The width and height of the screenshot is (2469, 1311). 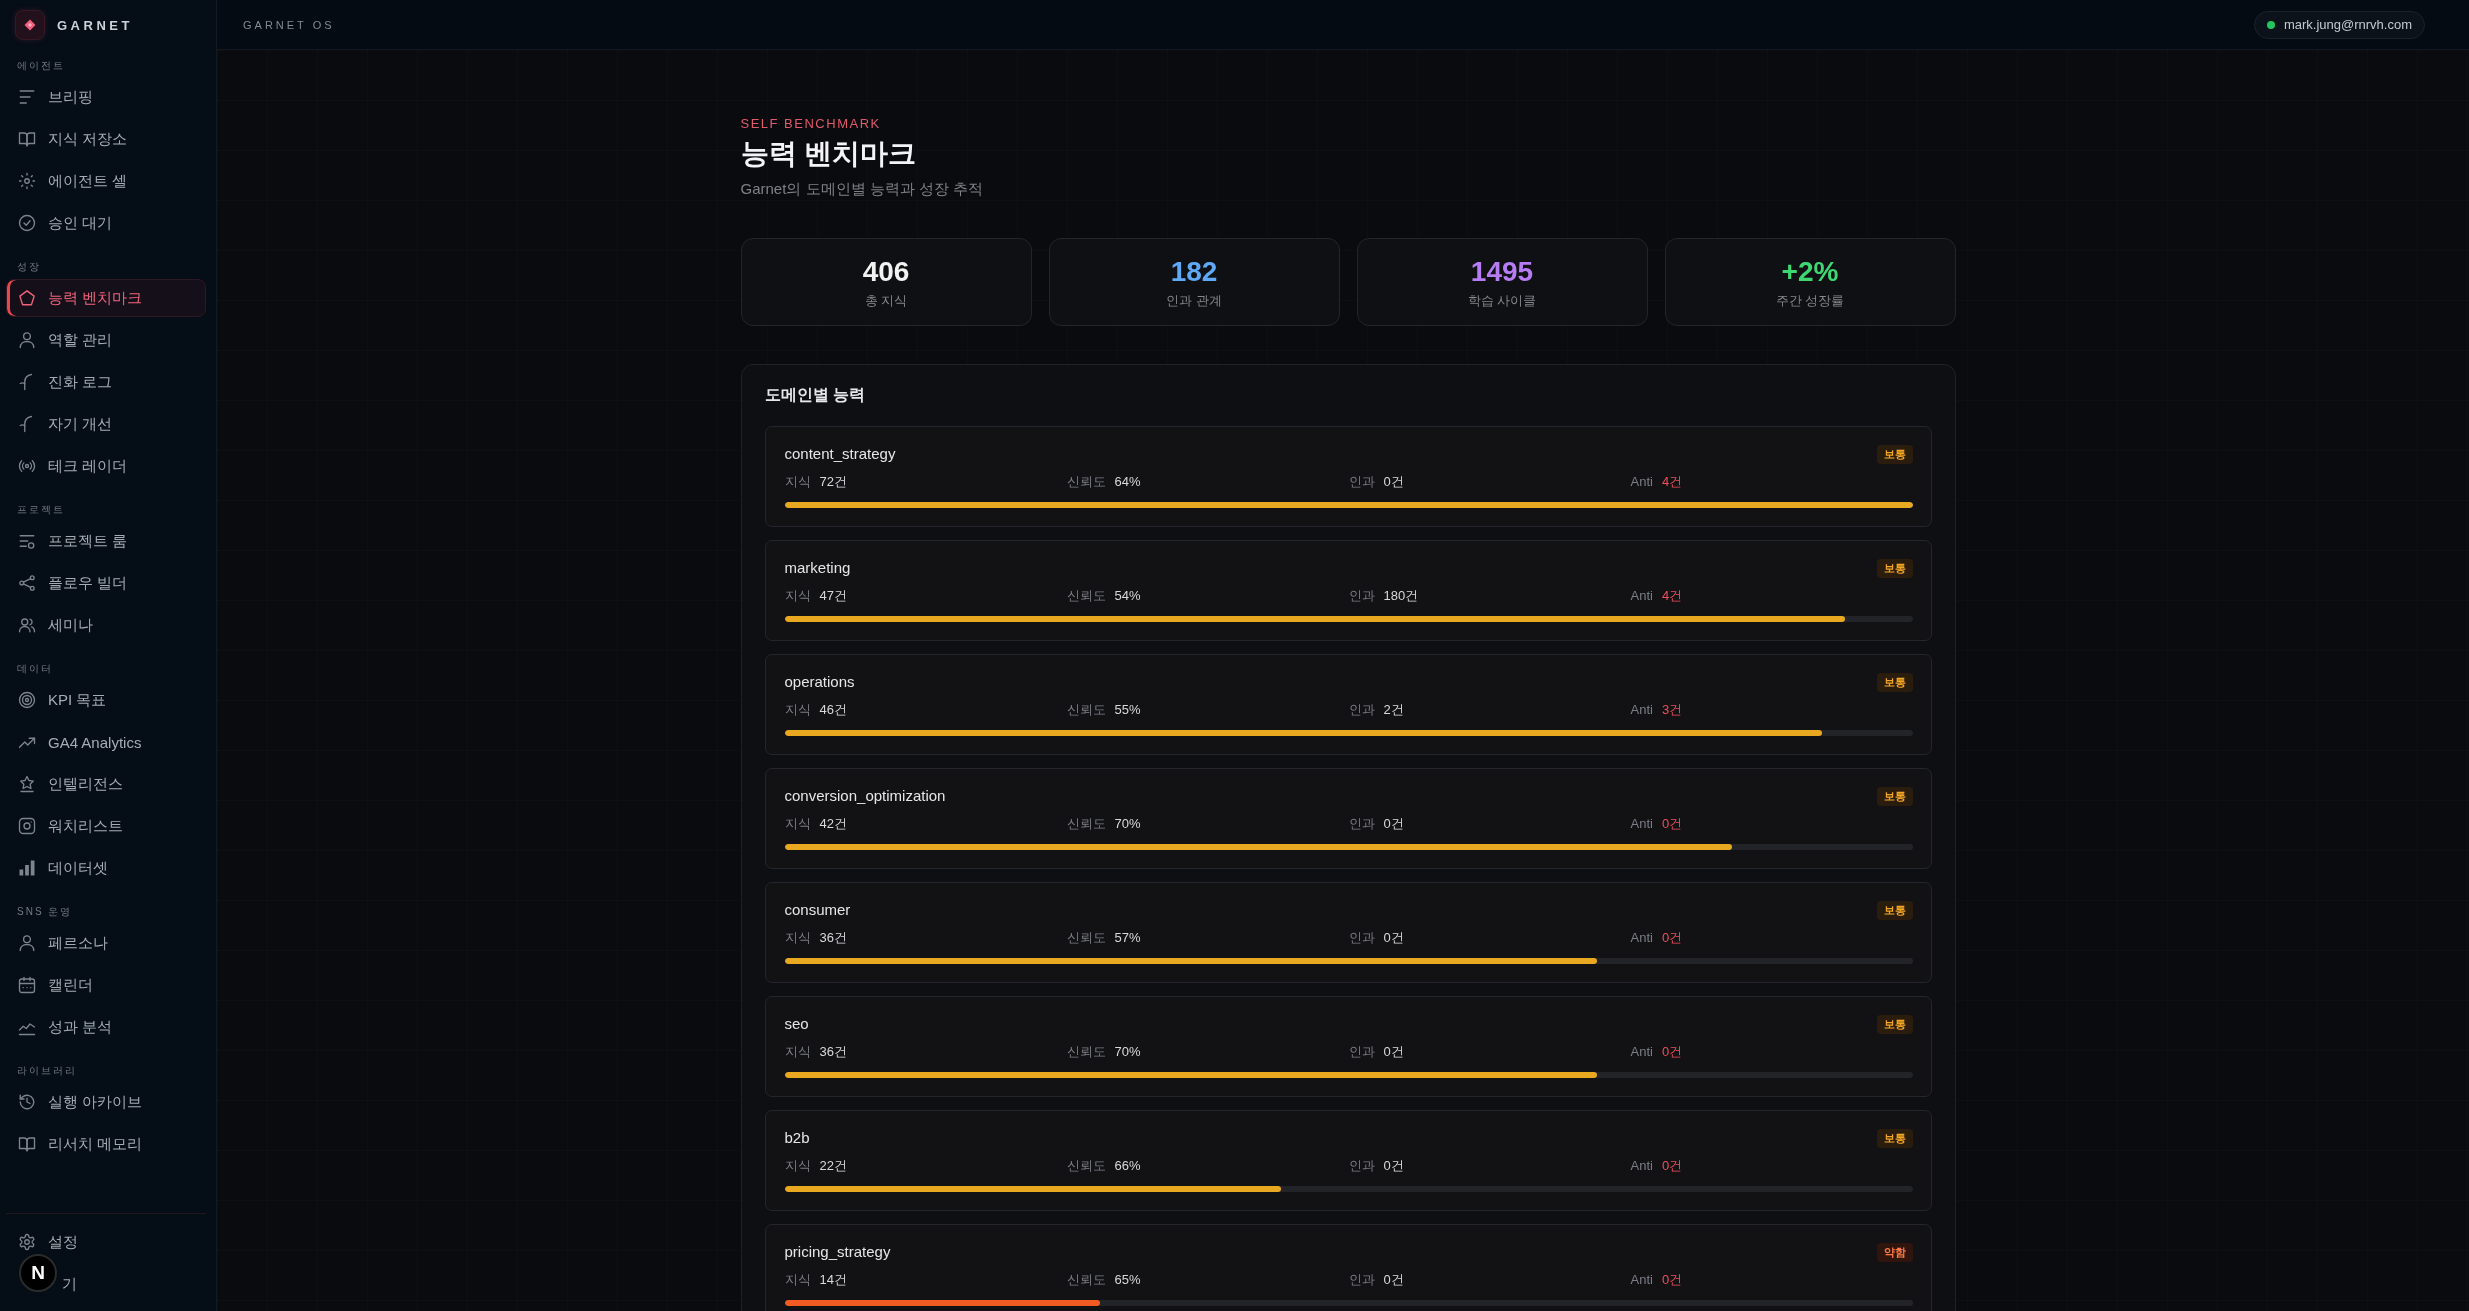 What do you see at coordinates (106, 625) in the screenshot?
I see `sidebar-item: 세미나` at bounding box center [106, 625].